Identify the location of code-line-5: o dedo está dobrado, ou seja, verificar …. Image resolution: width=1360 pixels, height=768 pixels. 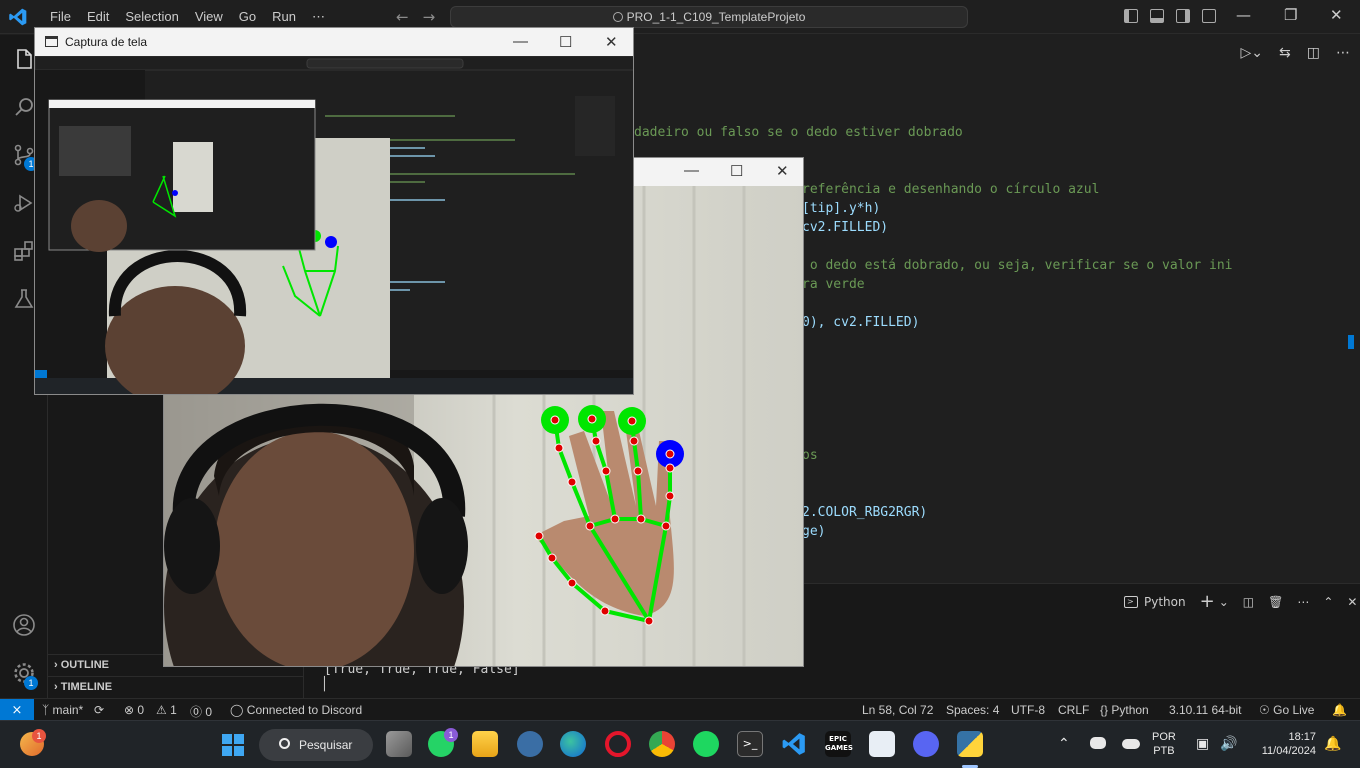
(1017, 265).